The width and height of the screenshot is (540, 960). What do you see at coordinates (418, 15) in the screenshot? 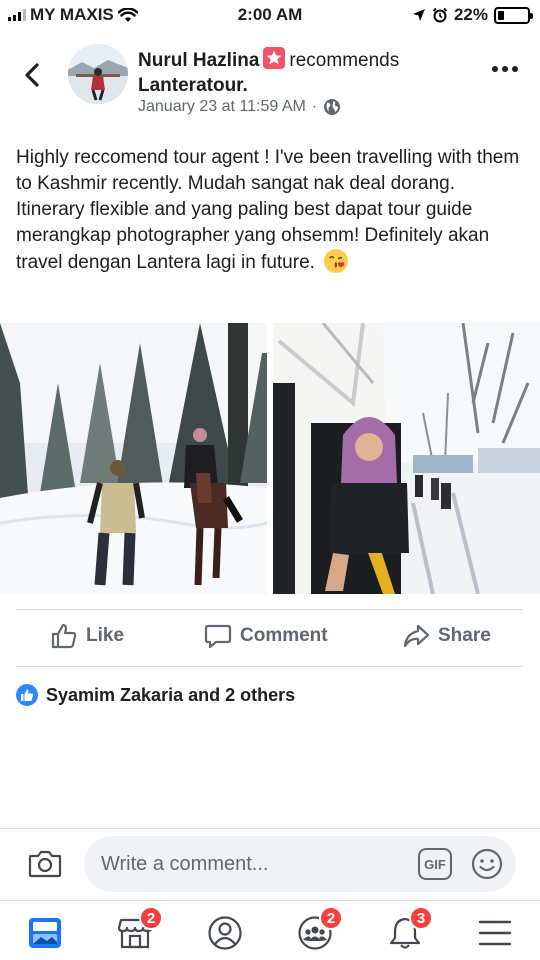
I see `location-arrow-icon` at bounding box center [418, 15].